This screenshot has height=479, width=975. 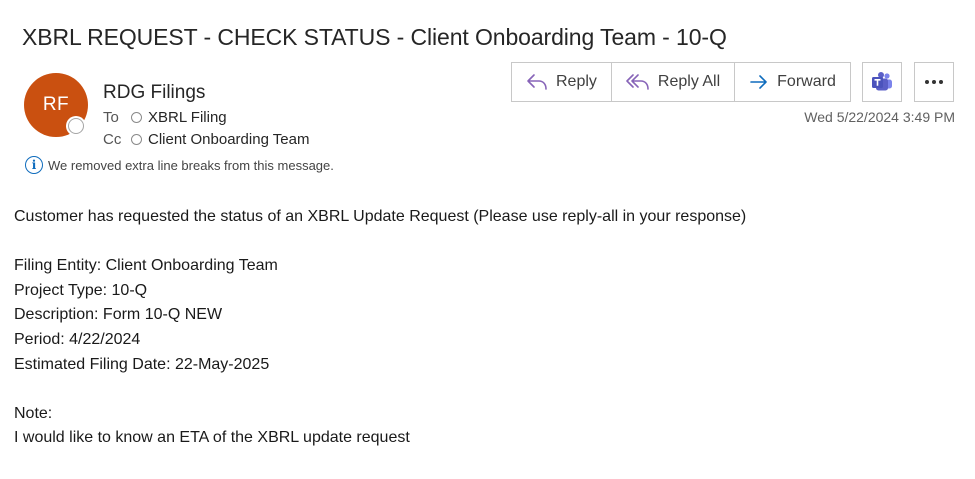 What do you see at coordinates (228, 139) in the screenshot?
I see `cc-recipient: Client Onboarding Team` at bounding box center [228, 139].